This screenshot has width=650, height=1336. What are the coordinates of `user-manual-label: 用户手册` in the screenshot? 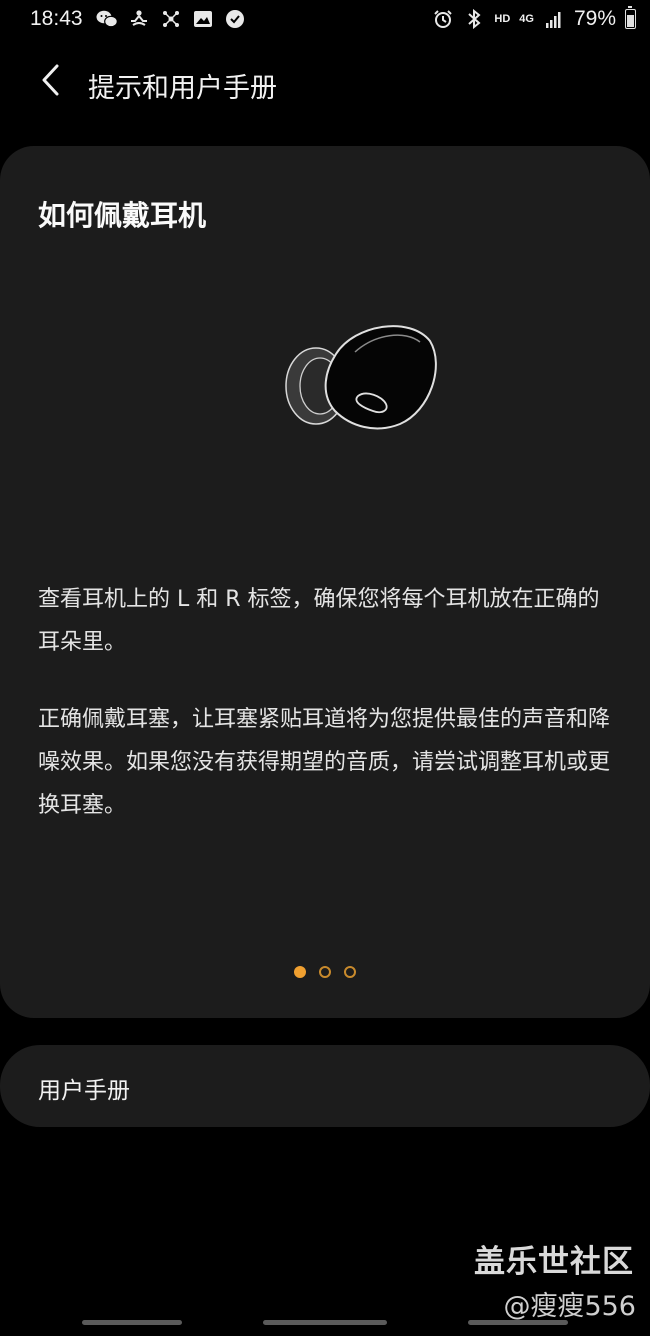 It's located at (84, 1091).